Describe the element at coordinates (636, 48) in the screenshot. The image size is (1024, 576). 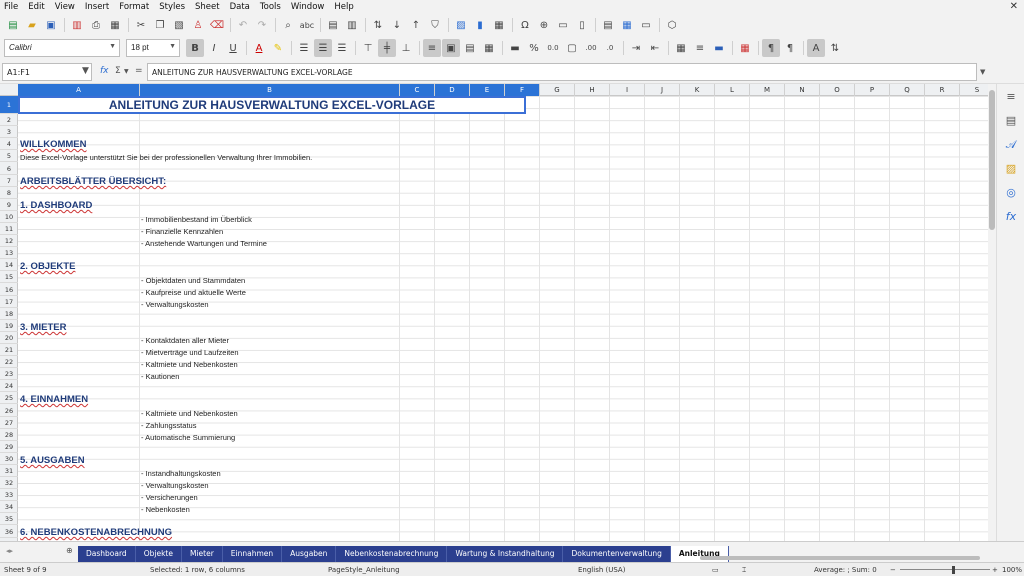
I see `increase-indent-icon: ⇥` at that location.